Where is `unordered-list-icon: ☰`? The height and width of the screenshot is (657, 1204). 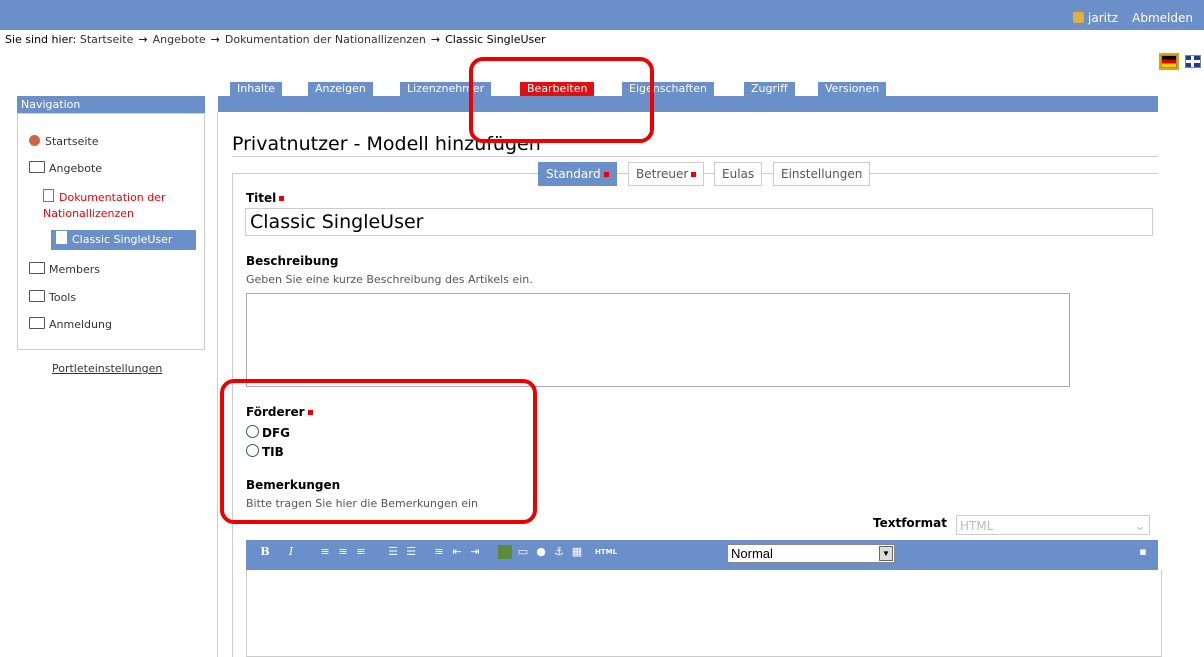 unordered-list-icon: ☰ is located at coordinates (411, 552).